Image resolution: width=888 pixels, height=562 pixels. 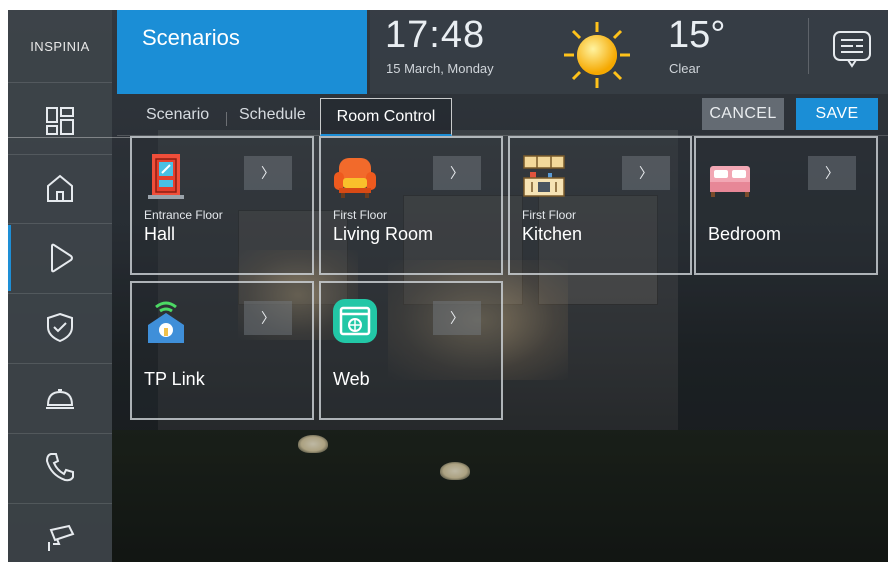 I want to click on tab-schedule: Schedule, so click(x=272, y=115).